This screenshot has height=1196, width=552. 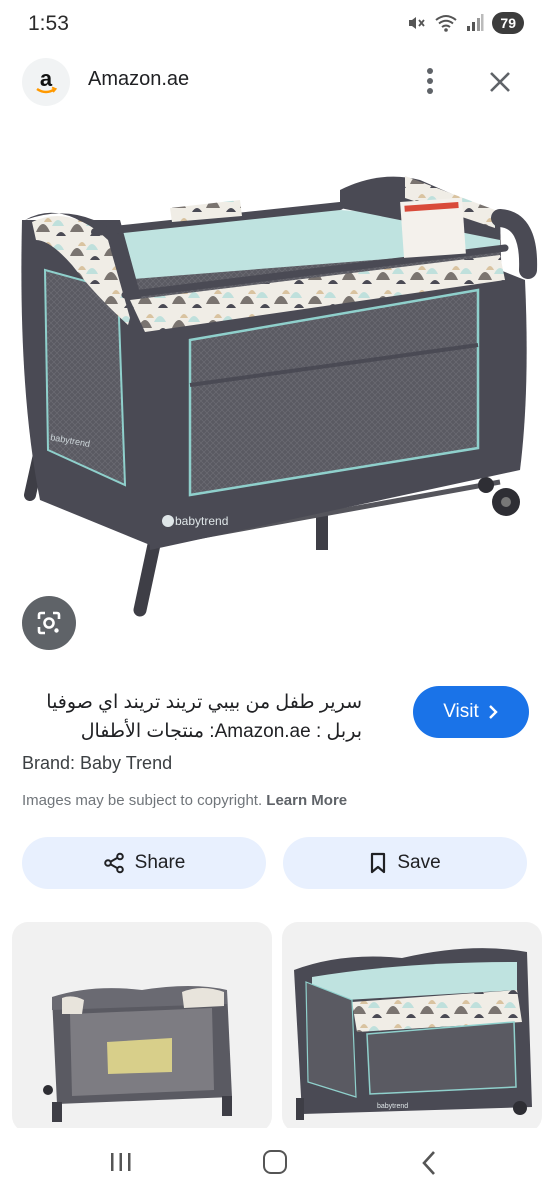 I want to click on home-icon, so click(x=275, y=1162).